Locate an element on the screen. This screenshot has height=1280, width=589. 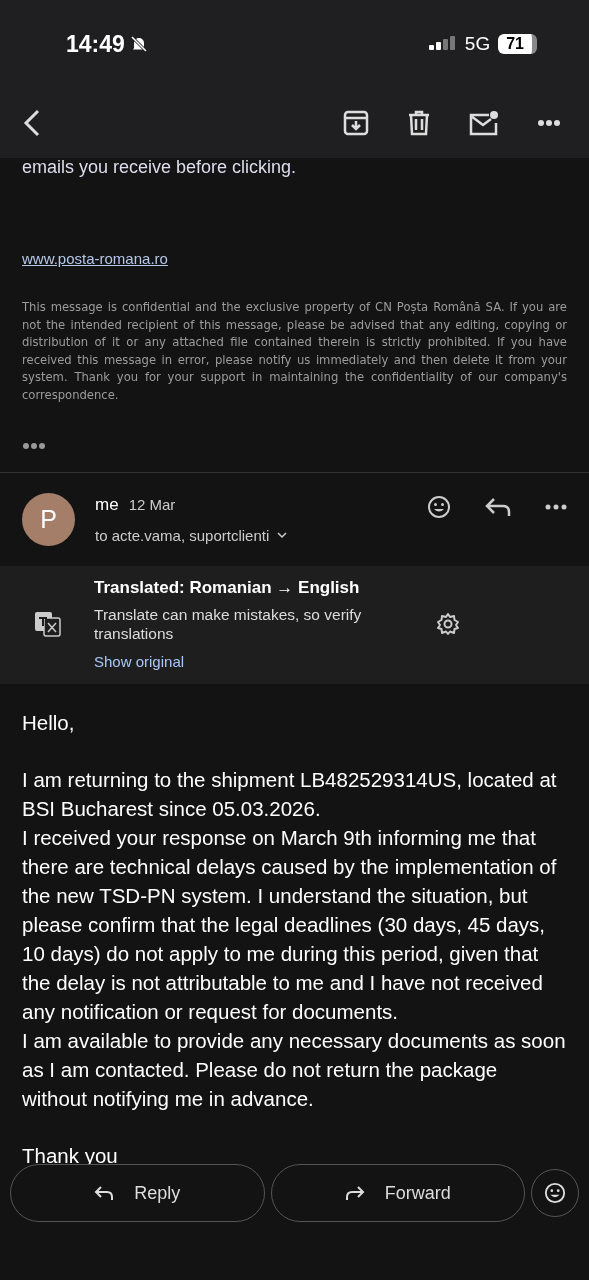
back-icon is located at coordinates (32, 123).